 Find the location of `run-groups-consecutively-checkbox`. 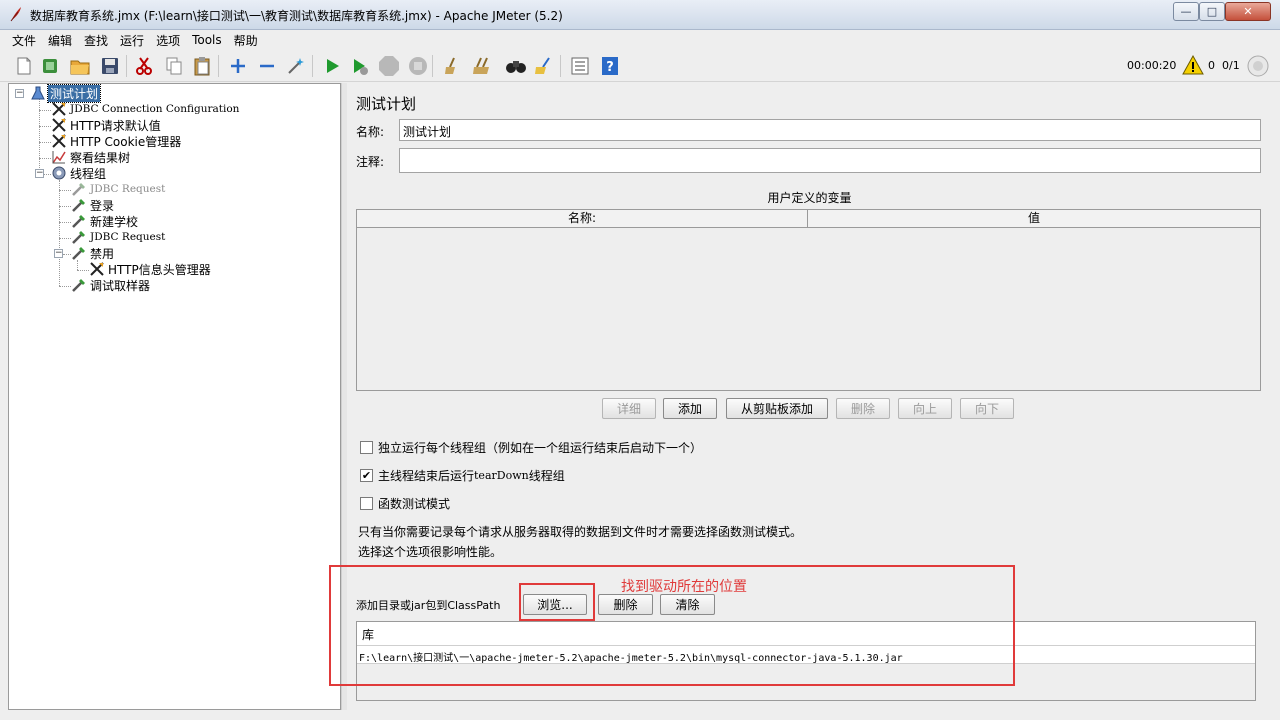

run-groups-consecutively-checkbox is located at coordinates (366, 447).